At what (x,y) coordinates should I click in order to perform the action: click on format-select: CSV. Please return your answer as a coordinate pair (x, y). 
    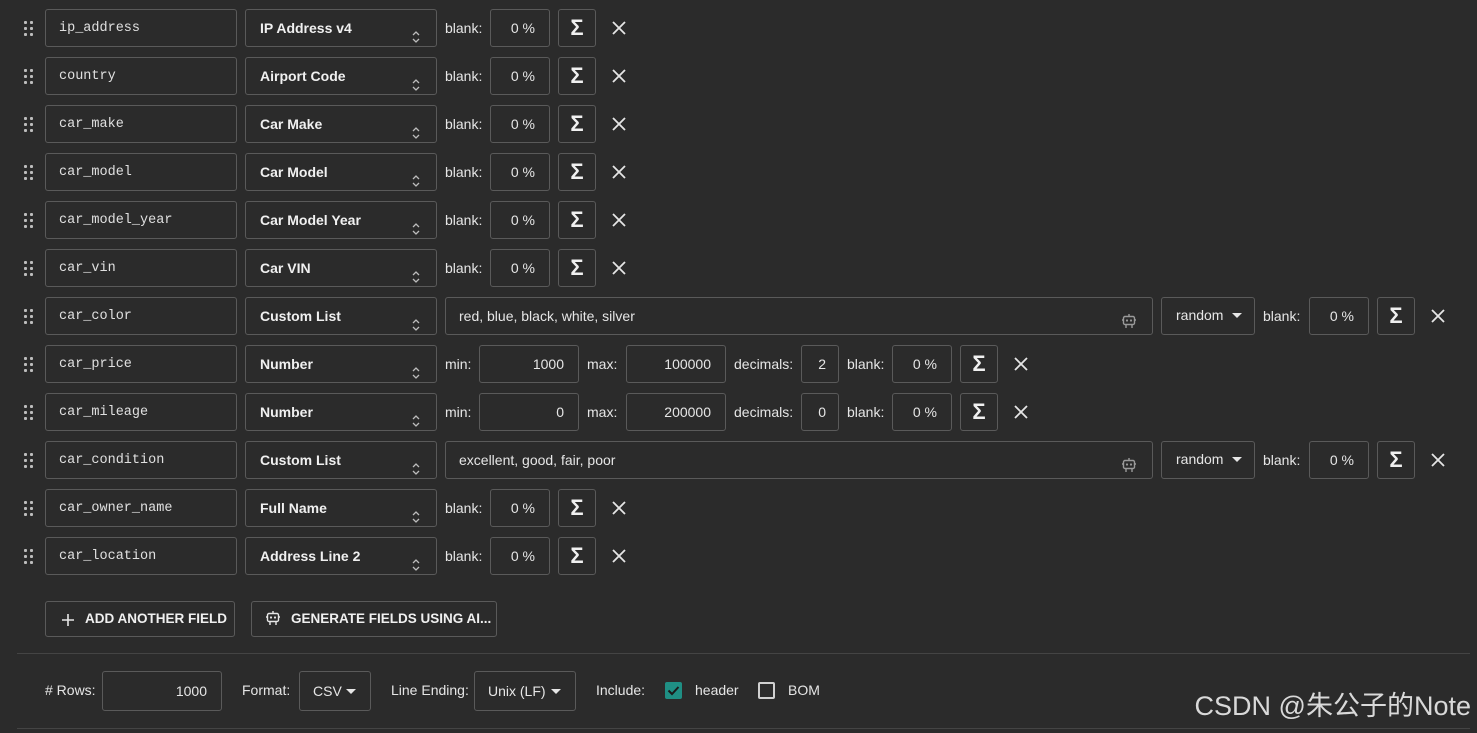
    Looking at the image, I should click on (335, 691).